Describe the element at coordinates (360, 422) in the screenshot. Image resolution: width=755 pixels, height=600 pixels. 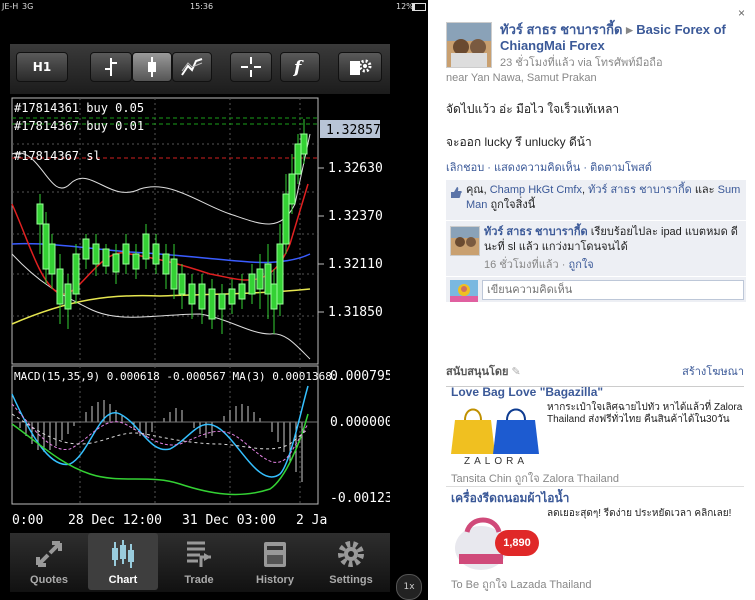
I see `macd-axis-label: 0.000000` at that location.